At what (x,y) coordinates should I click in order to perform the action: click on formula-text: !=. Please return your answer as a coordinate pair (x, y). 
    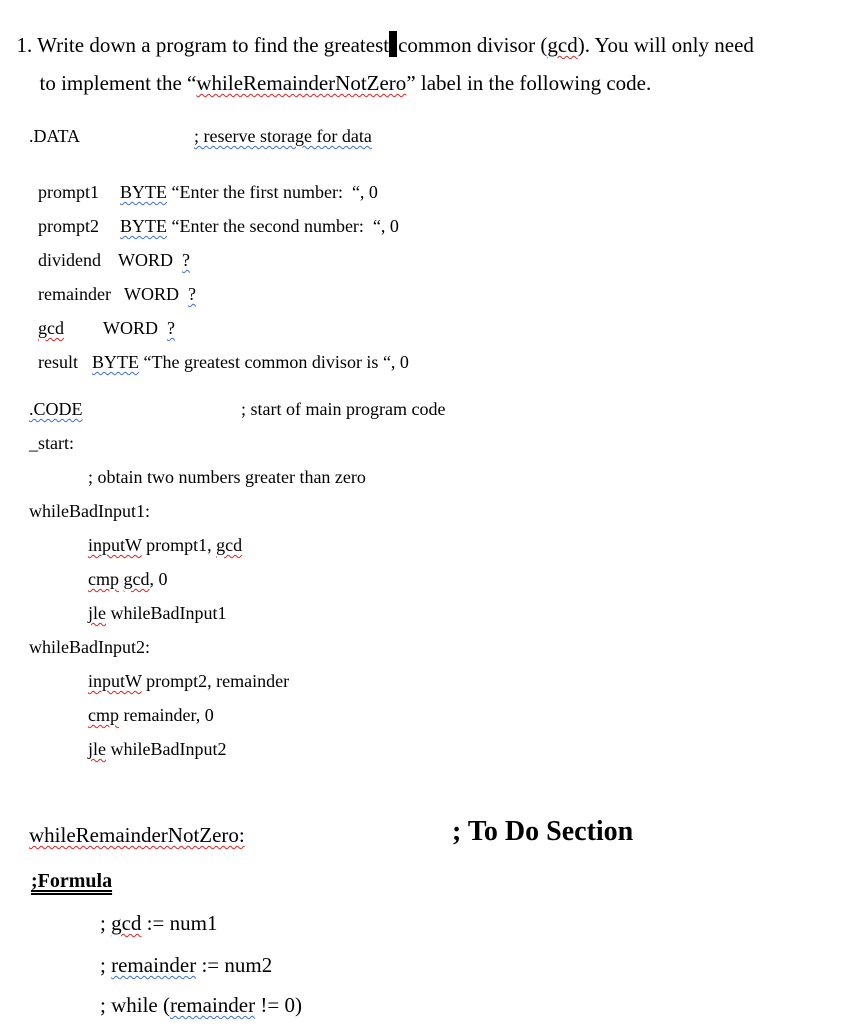
    Looking at the image, I should click on (270, 1005).